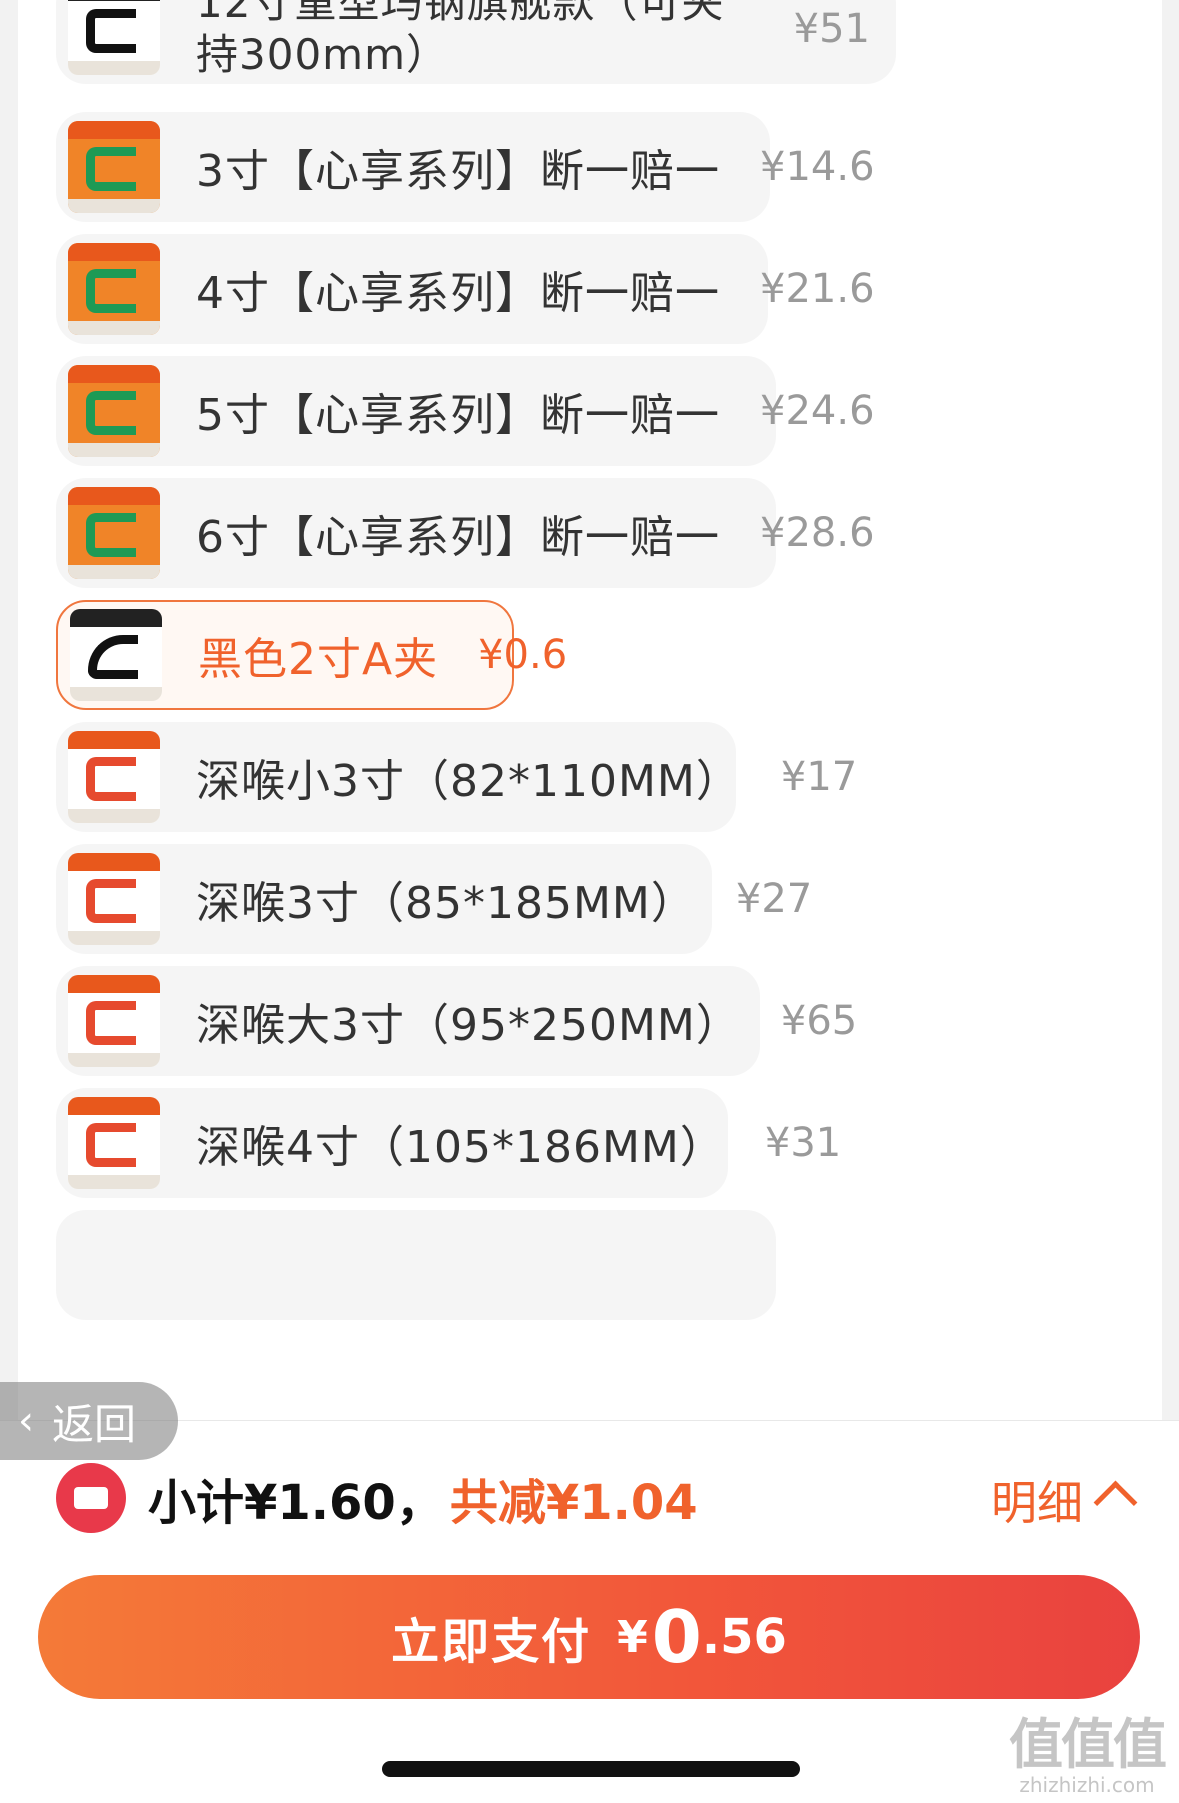  I want to click on sku-option-6in-xinxiang: 6寸【心享系列】断一赔一 ¥28.6, so click(465, 533).